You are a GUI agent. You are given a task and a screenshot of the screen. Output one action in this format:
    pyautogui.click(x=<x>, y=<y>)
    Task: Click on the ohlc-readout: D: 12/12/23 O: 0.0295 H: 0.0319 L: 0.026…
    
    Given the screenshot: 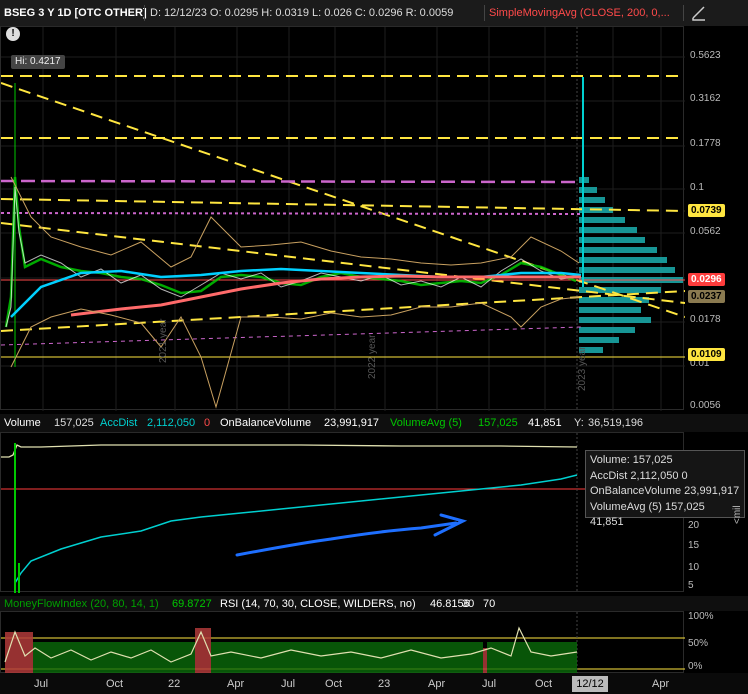 What is the action you would take?
    pyautogui.click(x=302, y=13)
    